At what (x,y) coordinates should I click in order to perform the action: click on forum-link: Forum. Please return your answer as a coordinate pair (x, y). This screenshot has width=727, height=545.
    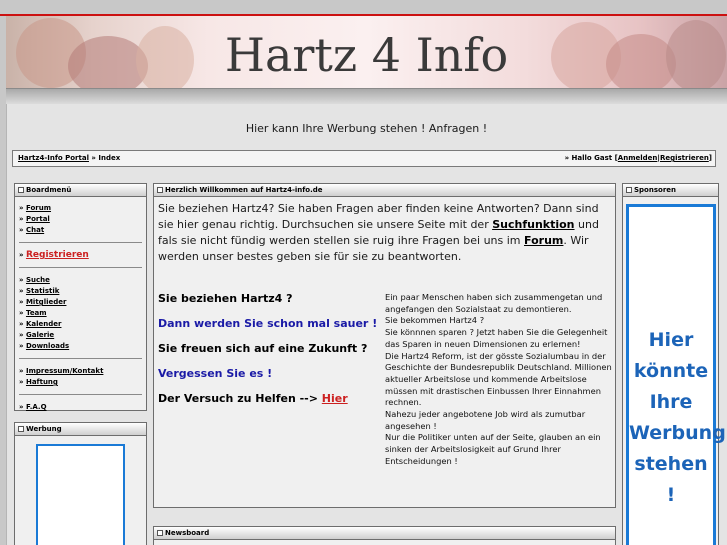
    Looking at the image, I should click on (543, 240).